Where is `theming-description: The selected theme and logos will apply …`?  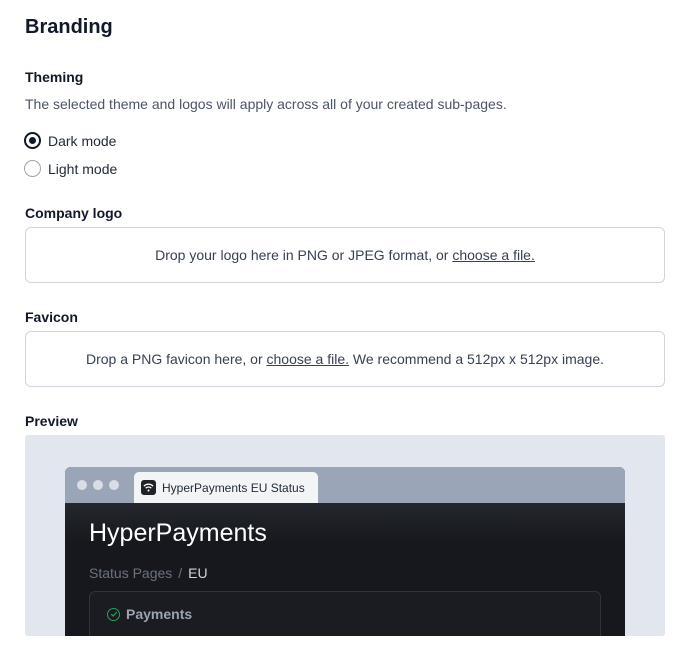 theming-description: The selected theme and logos will apply … is located at coordinates (266, 104).